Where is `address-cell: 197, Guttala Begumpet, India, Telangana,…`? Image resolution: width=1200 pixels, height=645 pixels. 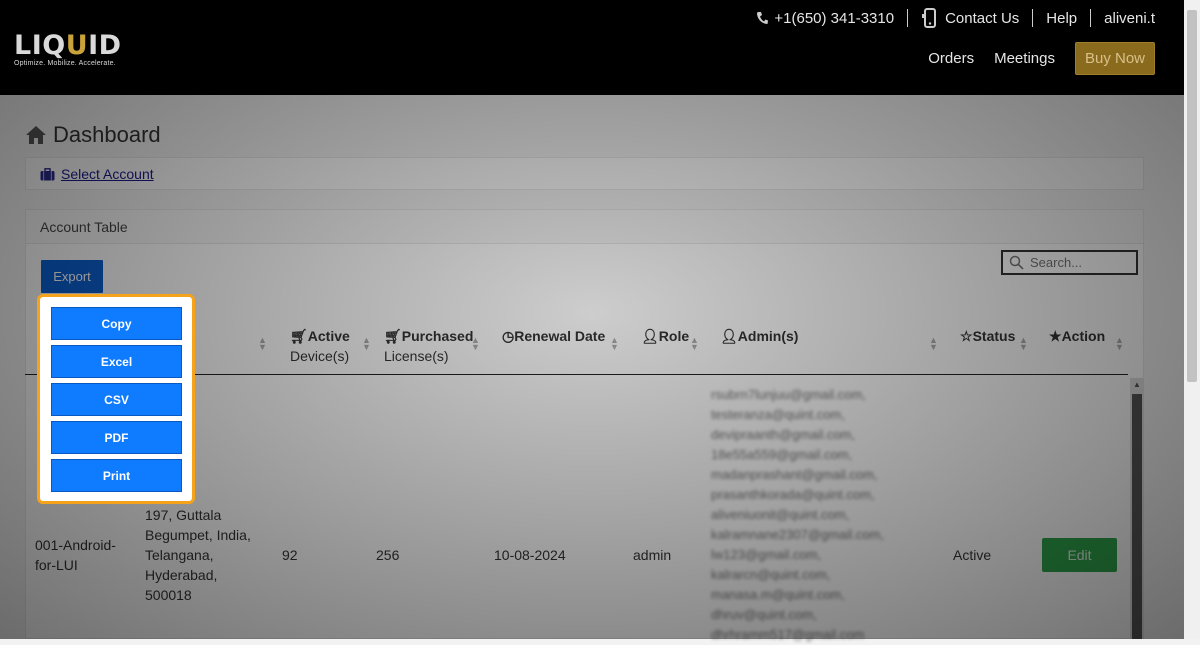 address-cell: 197, Guttala Begumpet, India, Telangana,… is located at coordinates (198, 555).